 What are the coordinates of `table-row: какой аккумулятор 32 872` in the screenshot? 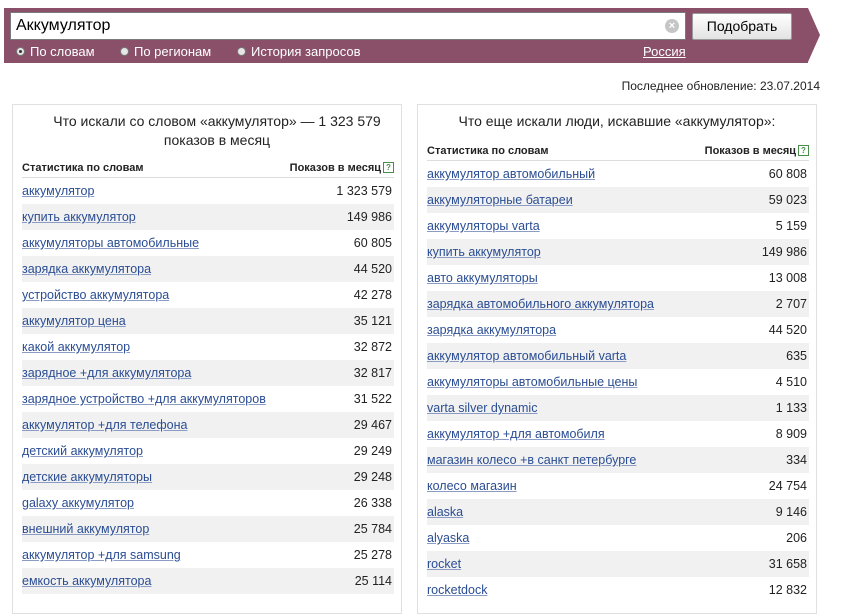 It's located at (208, 347).